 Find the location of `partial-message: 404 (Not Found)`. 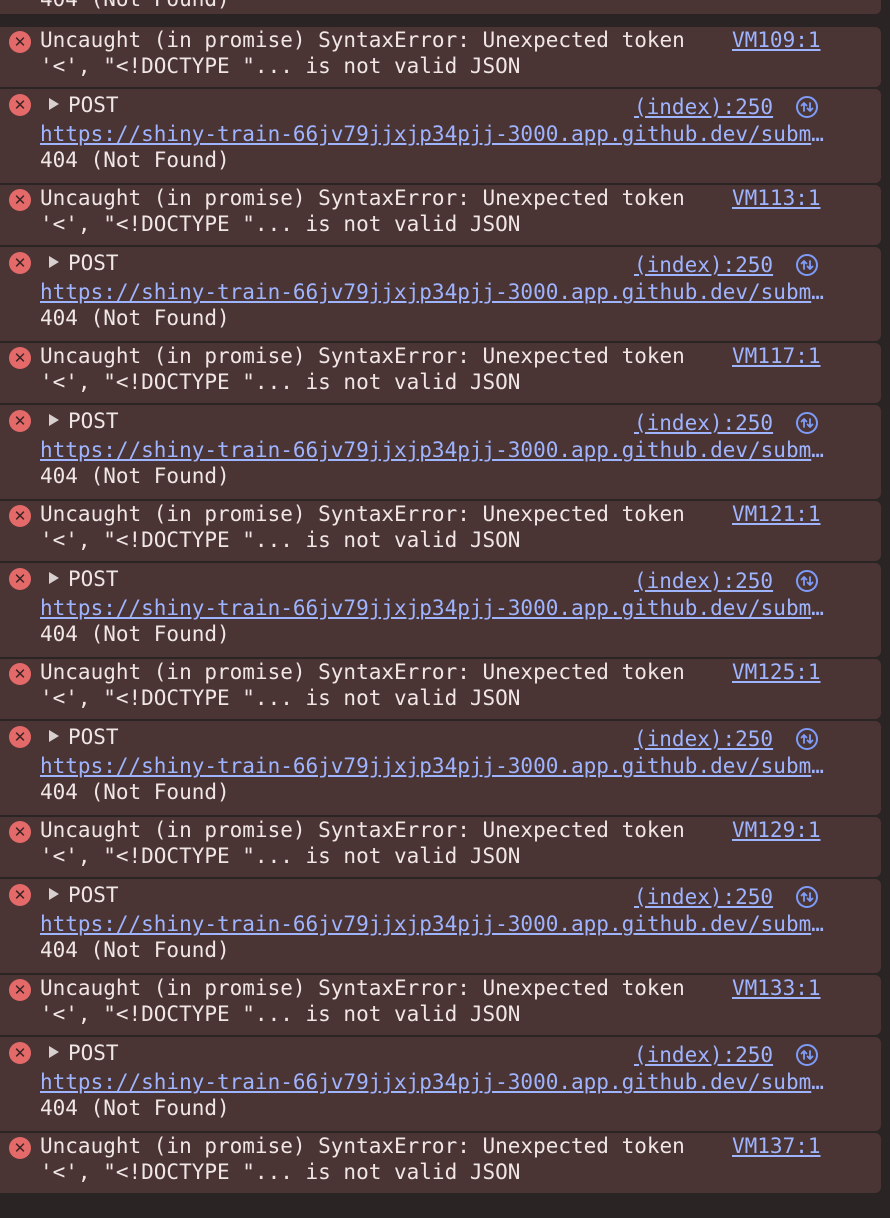

partial-message: 404 (Not Found) is located at coordinates (440, 7).